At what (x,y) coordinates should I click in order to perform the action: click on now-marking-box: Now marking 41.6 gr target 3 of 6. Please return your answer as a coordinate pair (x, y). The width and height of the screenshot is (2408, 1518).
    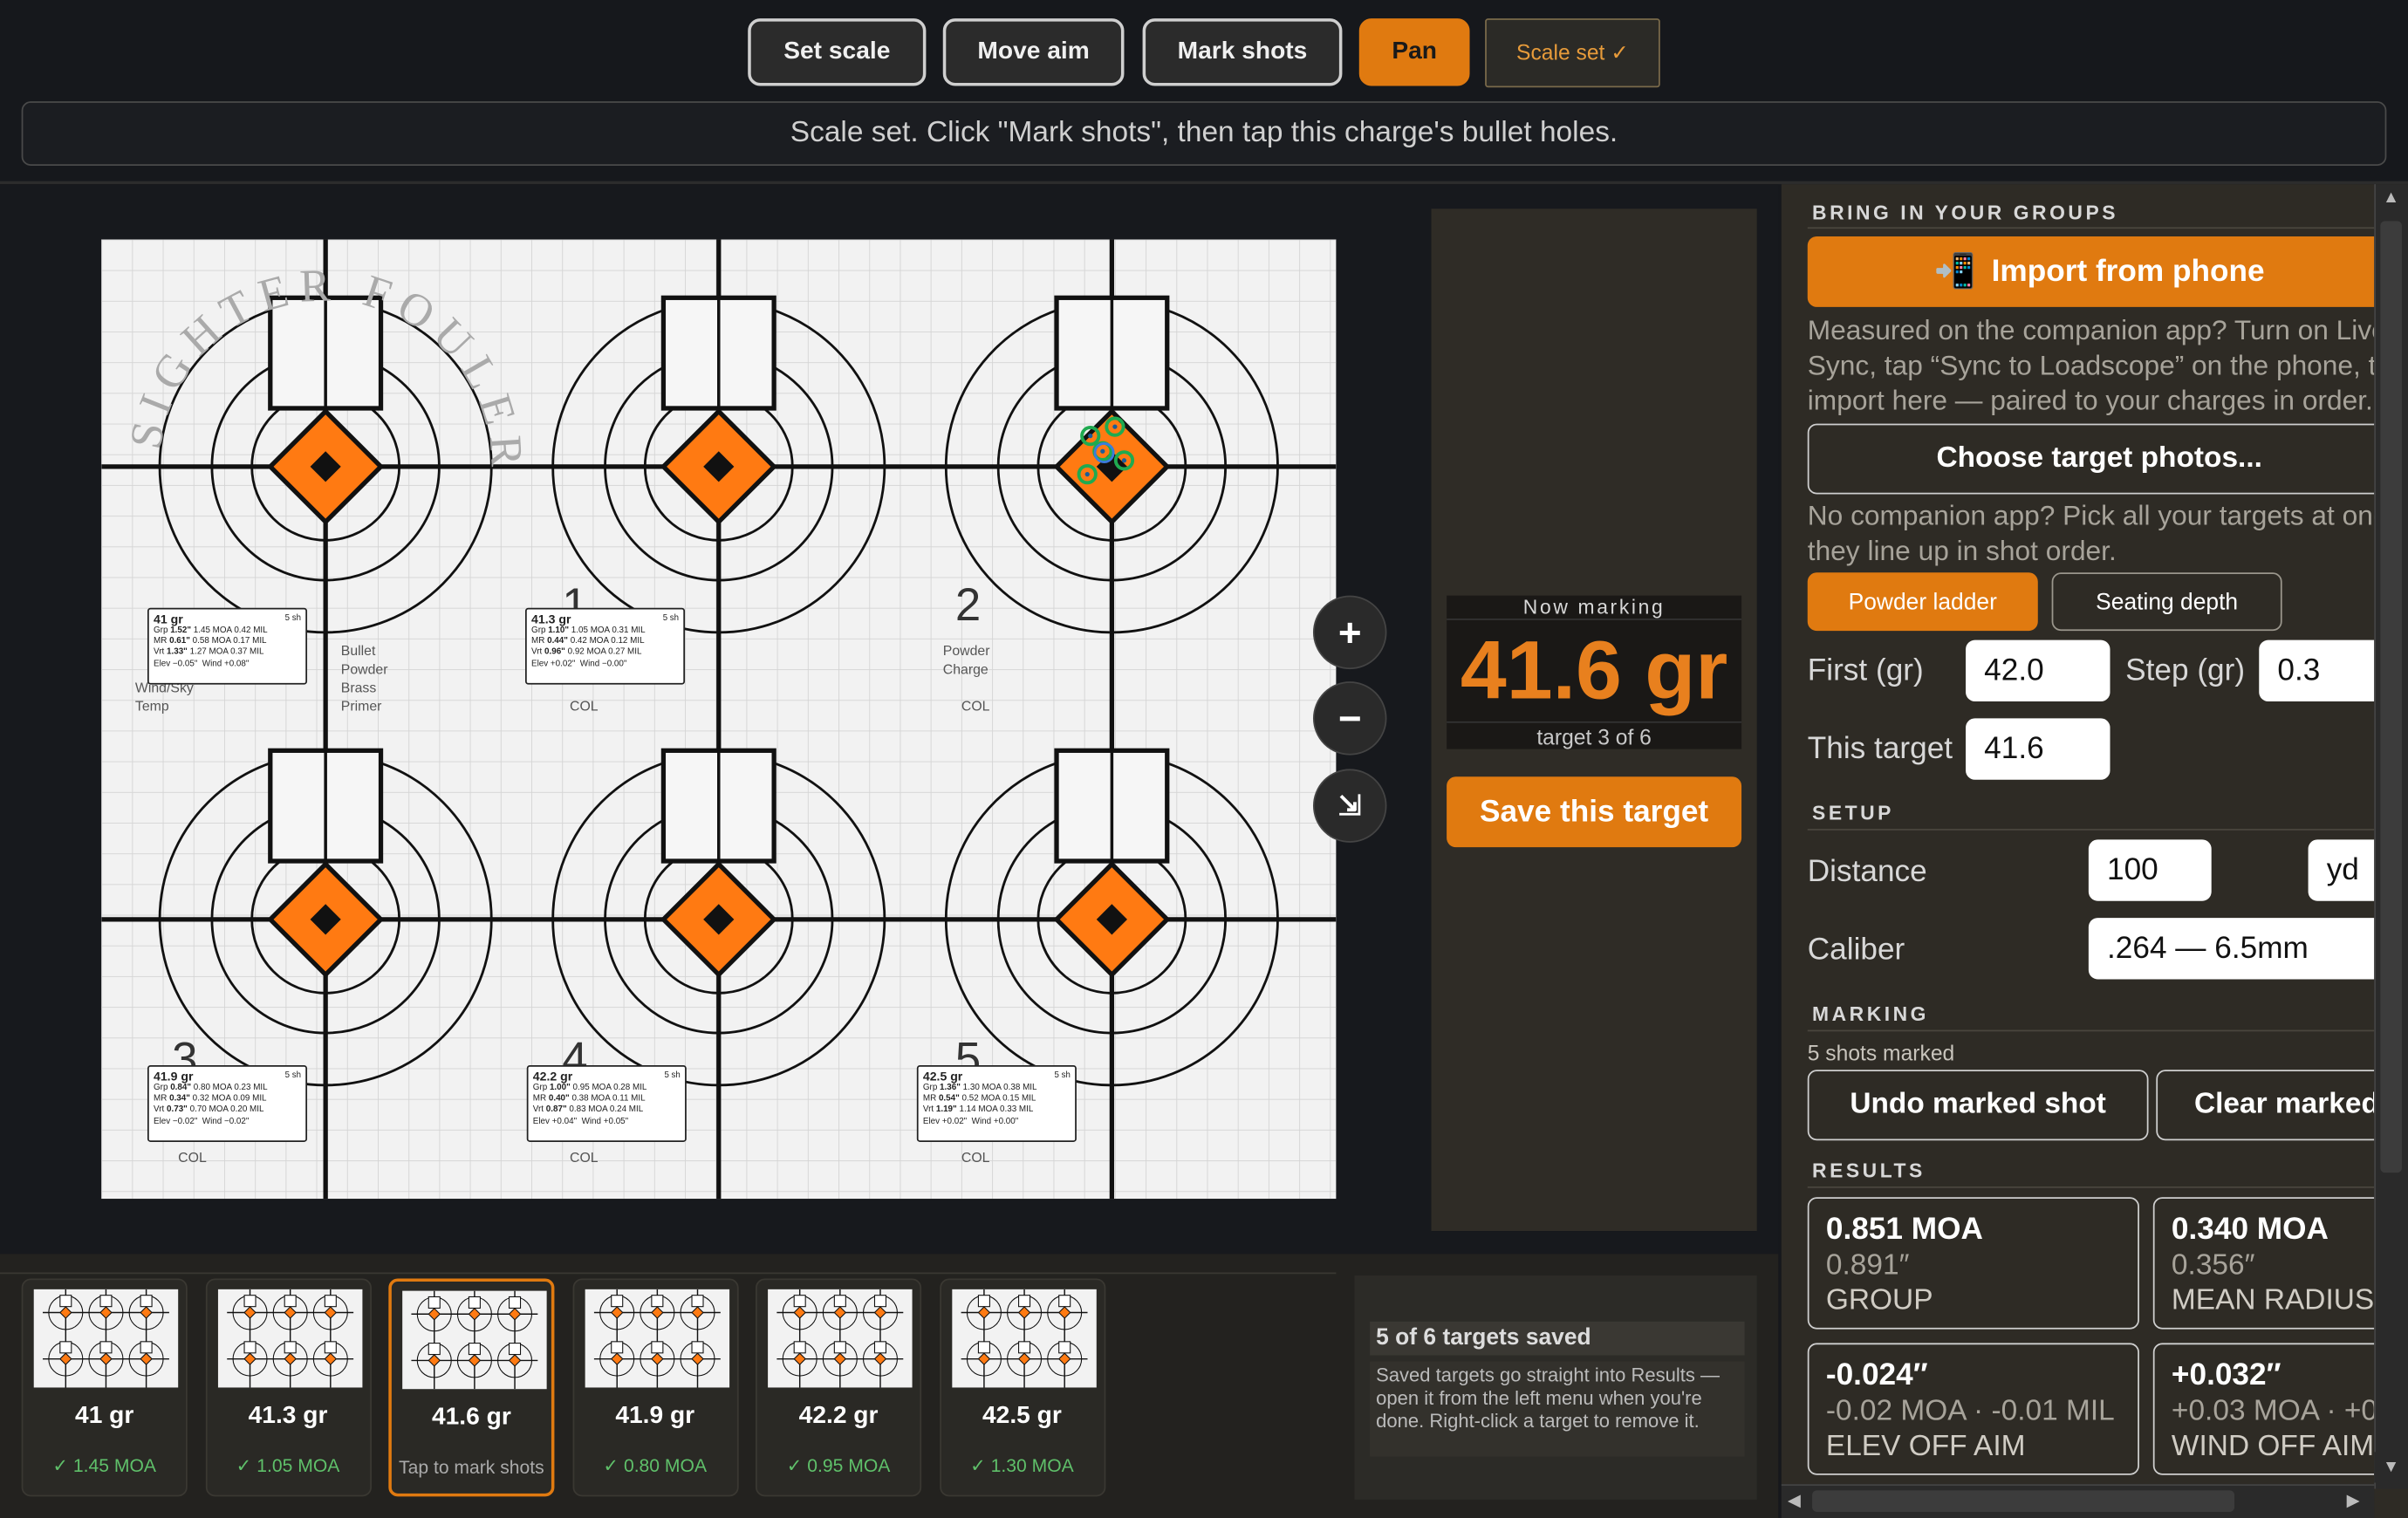
    Looking at the image, I should click on (1595, 672).